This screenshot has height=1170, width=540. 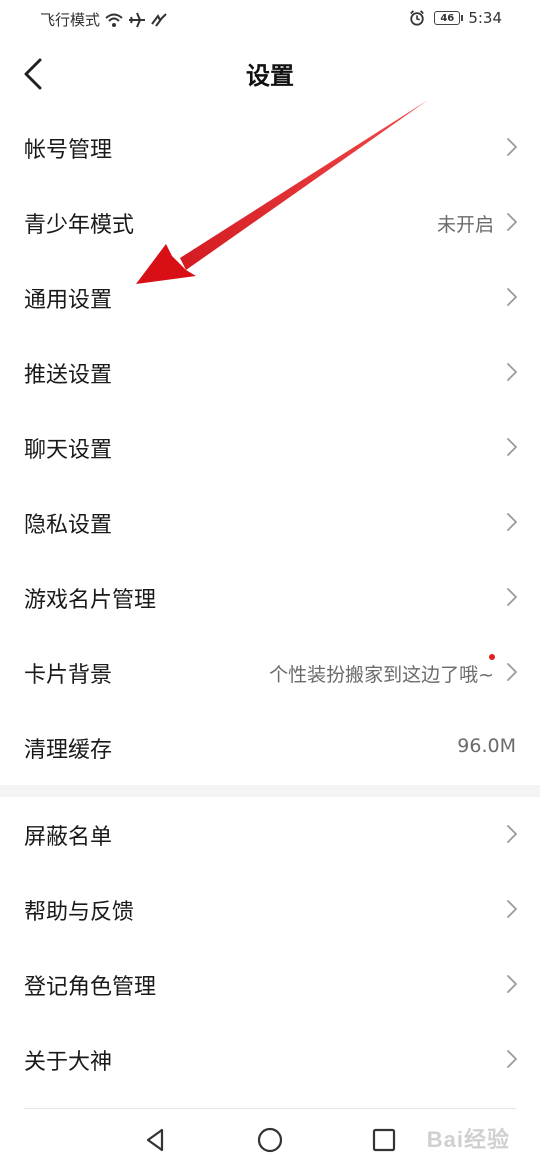 I want to click on menu-item: 登记角色管理, so click(x=270, y=984).